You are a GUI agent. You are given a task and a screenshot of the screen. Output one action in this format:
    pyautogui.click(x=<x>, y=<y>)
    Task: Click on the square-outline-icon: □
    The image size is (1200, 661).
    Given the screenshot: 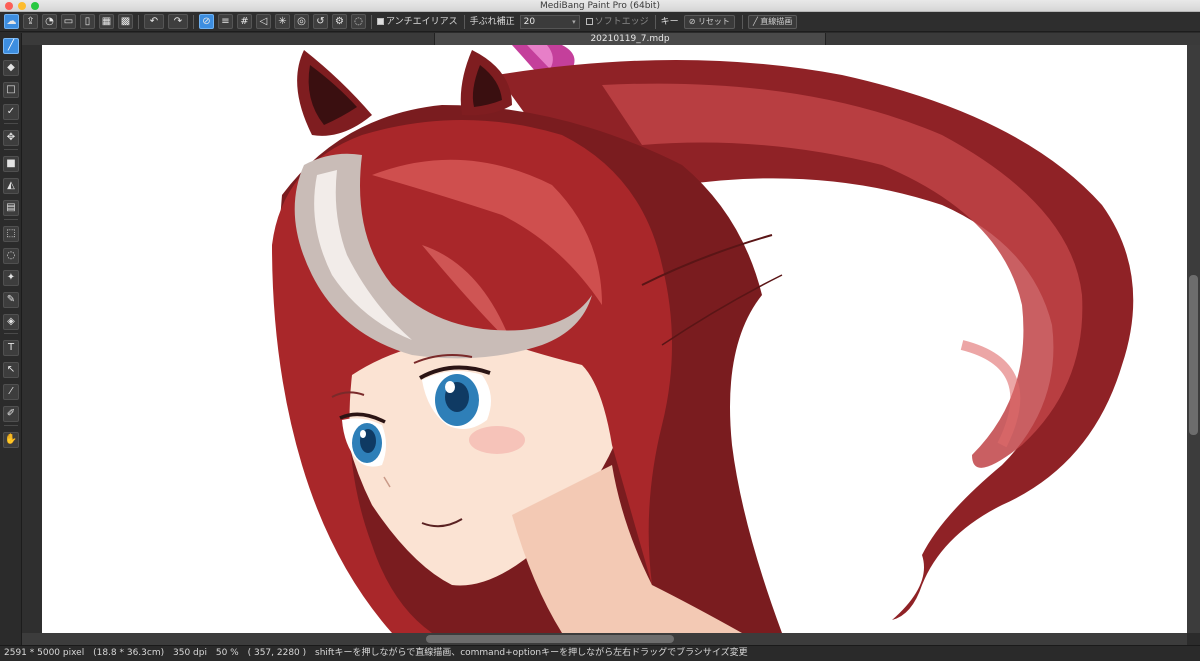 What is the action you would take?
    pyautogui.click(x=11, y=89)
    